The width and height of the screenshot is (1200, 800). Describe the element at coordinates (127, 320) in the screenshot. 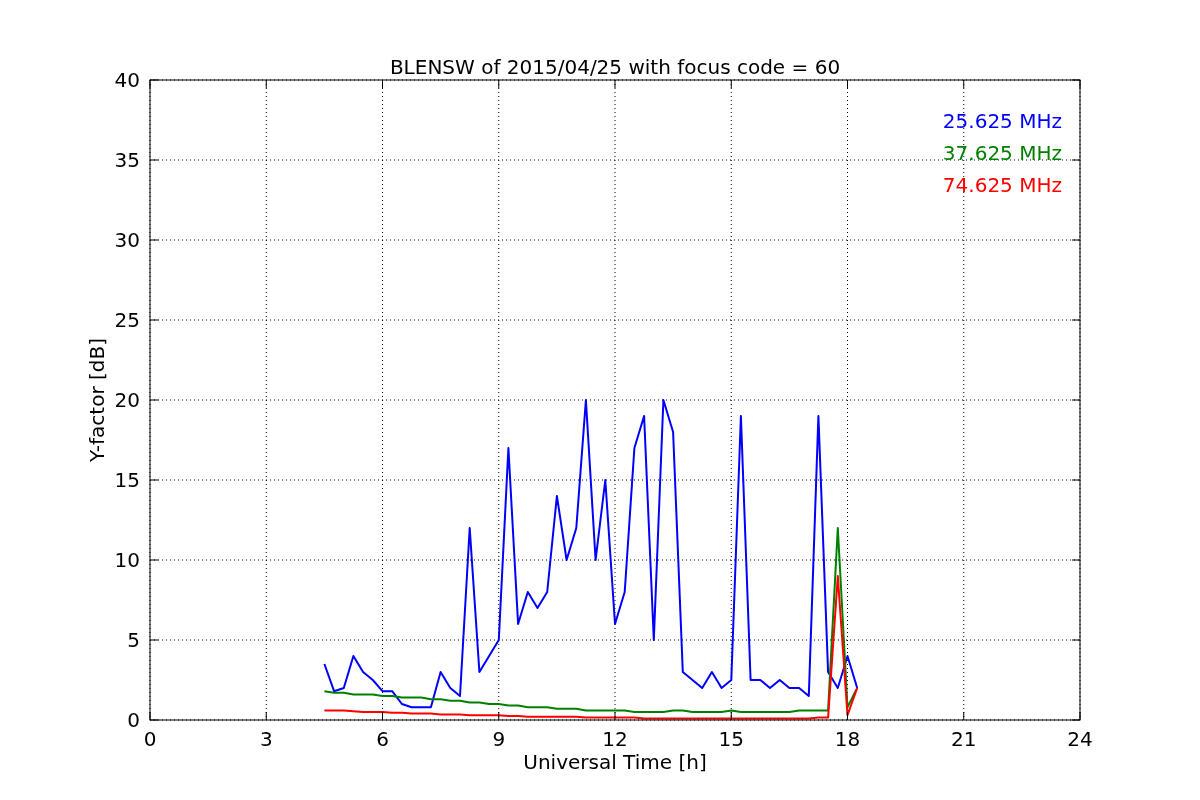

I see `tick-label: 25` at that location.